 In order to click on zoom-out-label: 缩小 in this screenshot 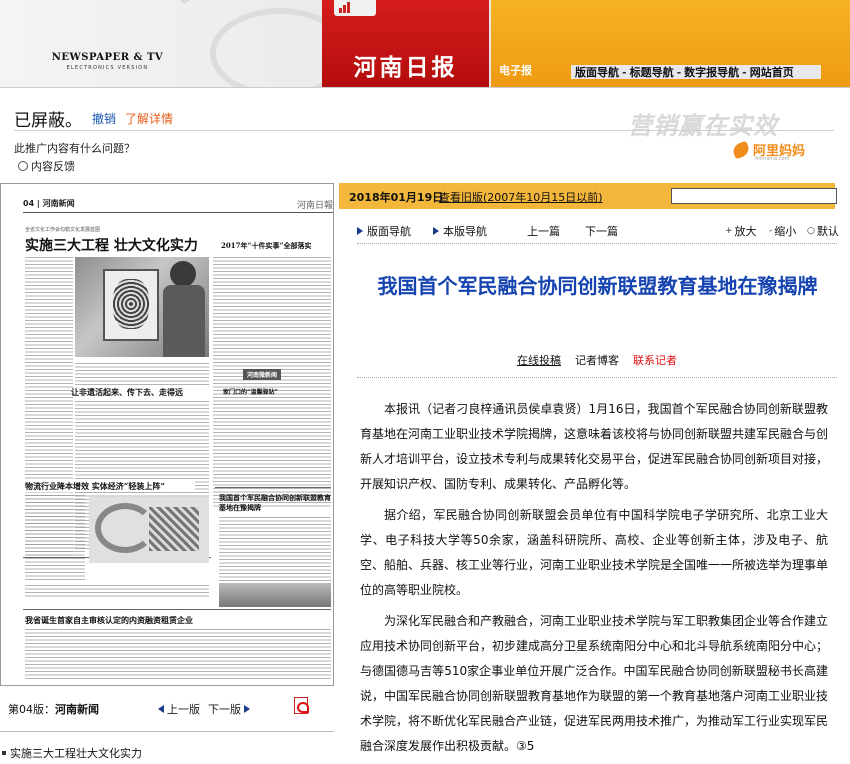, I will do `click(785, 231)`.